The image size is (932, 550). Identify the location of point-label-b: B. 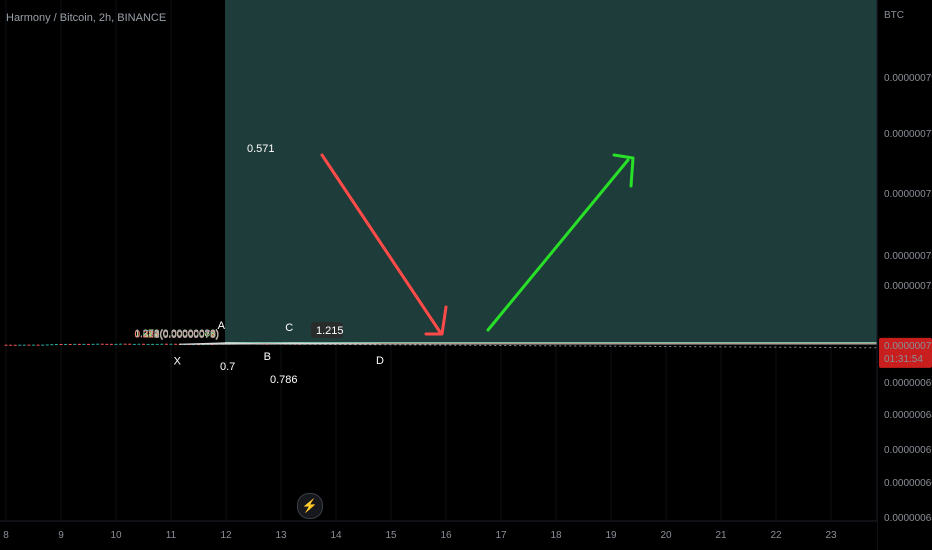
(267, 357).